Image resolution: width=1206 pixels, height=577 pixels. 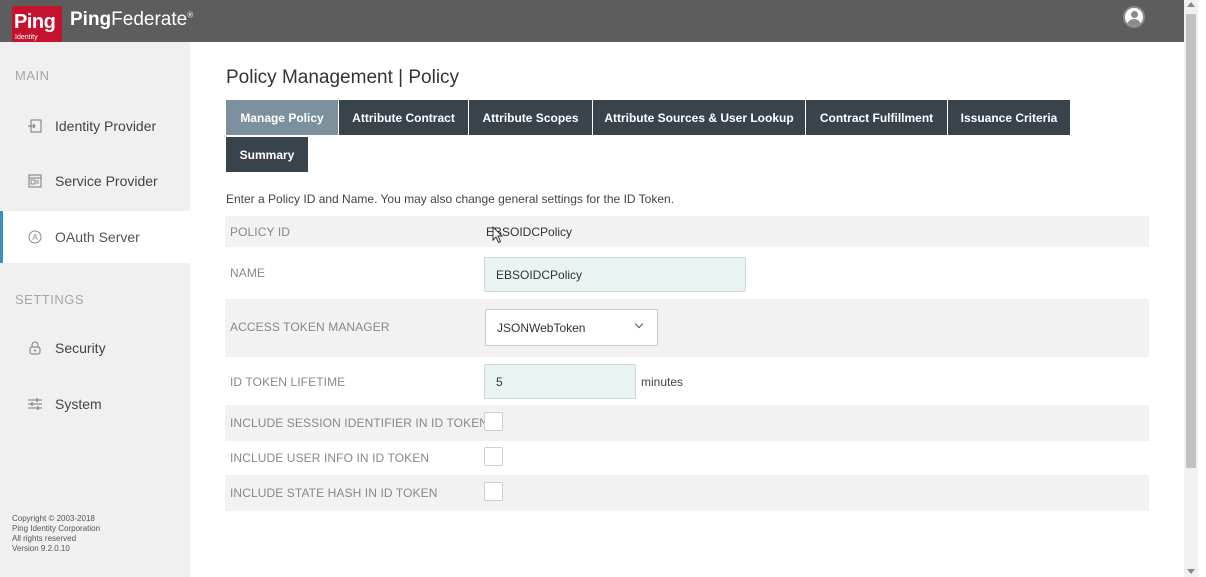 What do you see at coordinates (687, 423) in the screenshot?
I see `include-session-row: INCLUDE SESSION IDENTIFIER IN ID TOKEN` at bounding box center [687, 423].